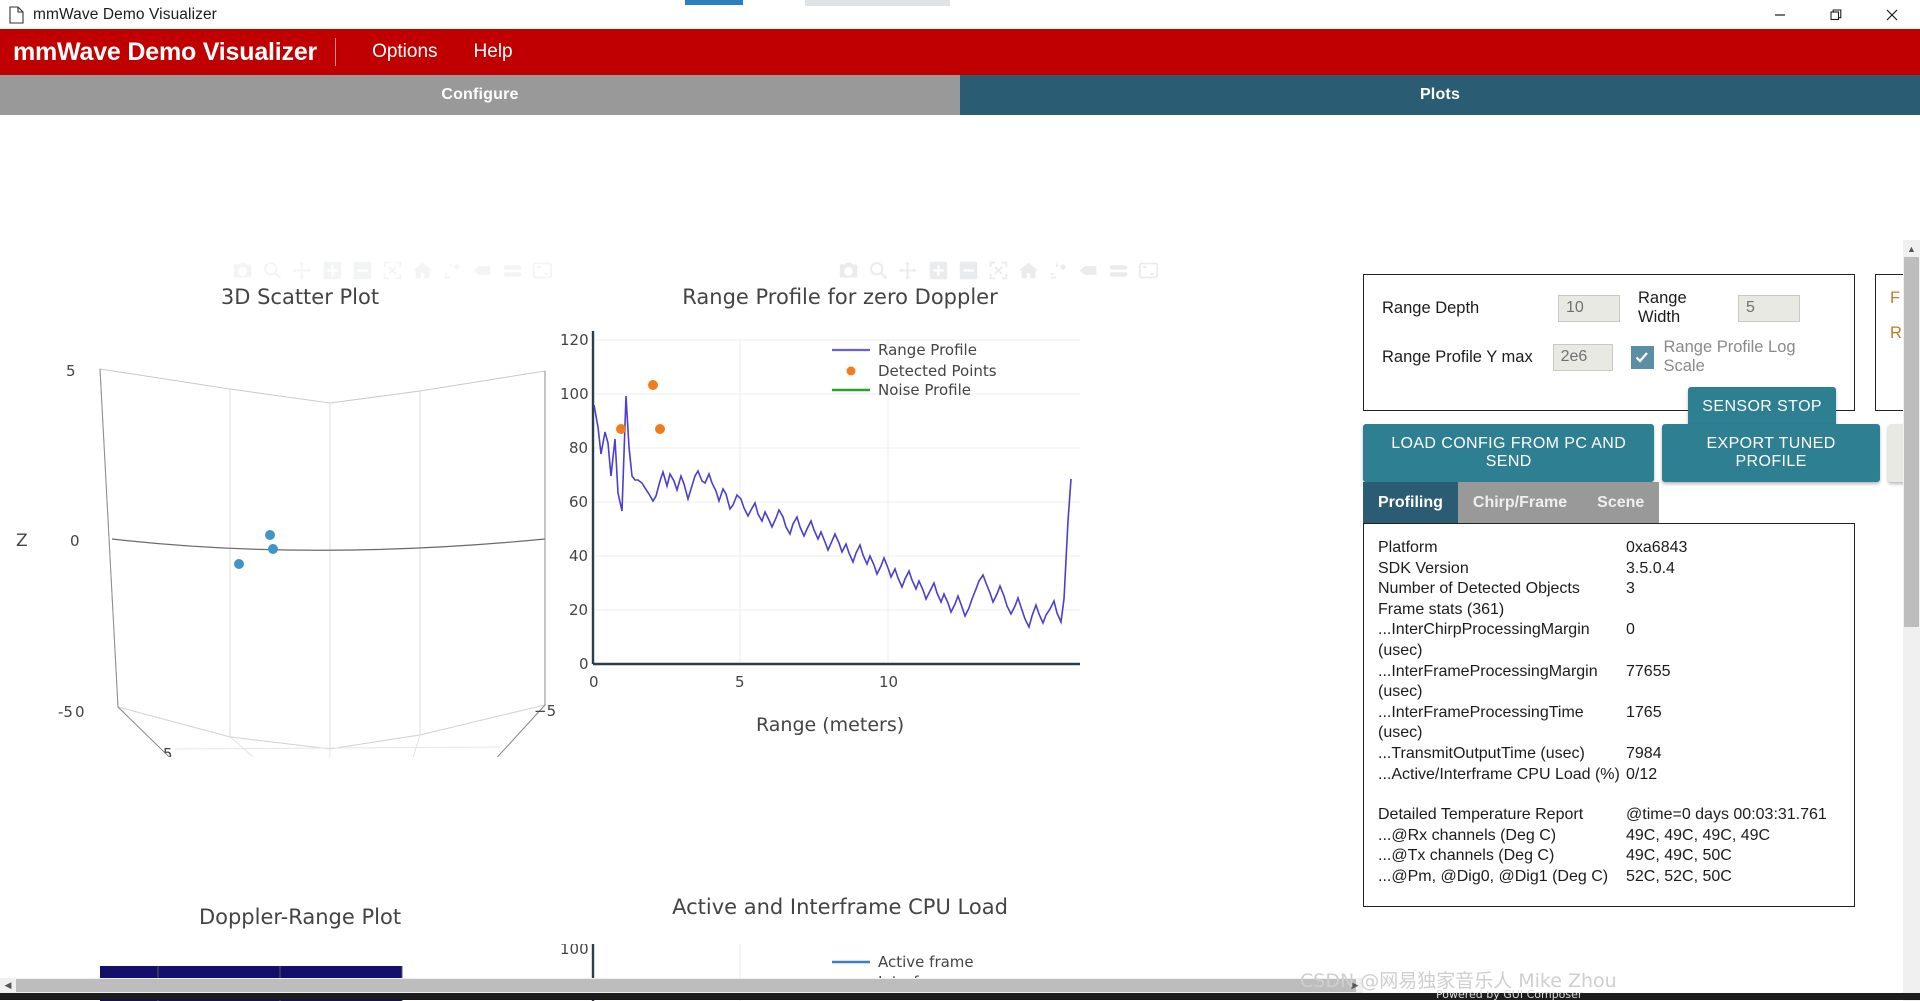 The width and height of the screenshot is (1920, 1001). I want to click on rp-ytick-120: 120, so click(574, 340).